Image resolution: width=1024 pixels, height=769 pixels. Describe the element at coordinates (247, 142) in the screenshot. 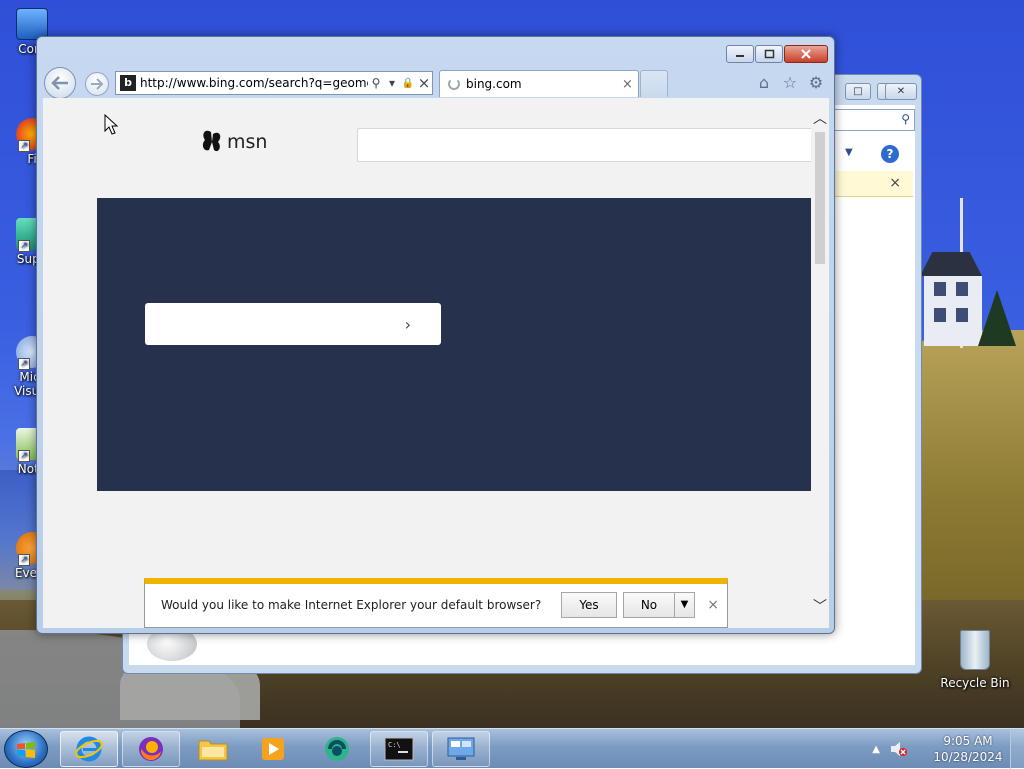

I see `msn-logo-text: msn` at that location.